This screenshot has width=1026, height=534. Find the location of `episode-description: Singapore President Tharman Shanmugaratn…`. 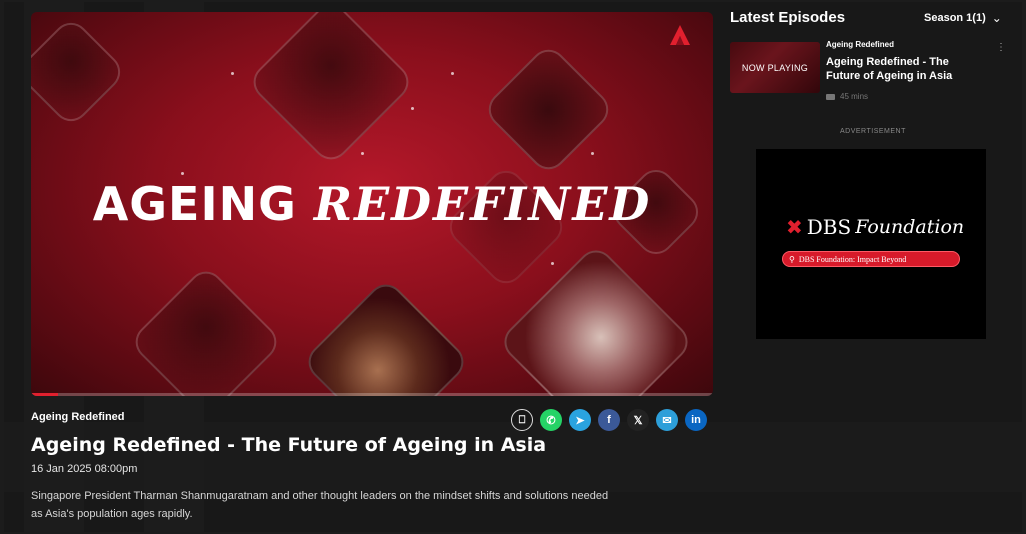

episode-description: Singapore President Tharman Shanmugaratn… is located at coordinates (320, 505).